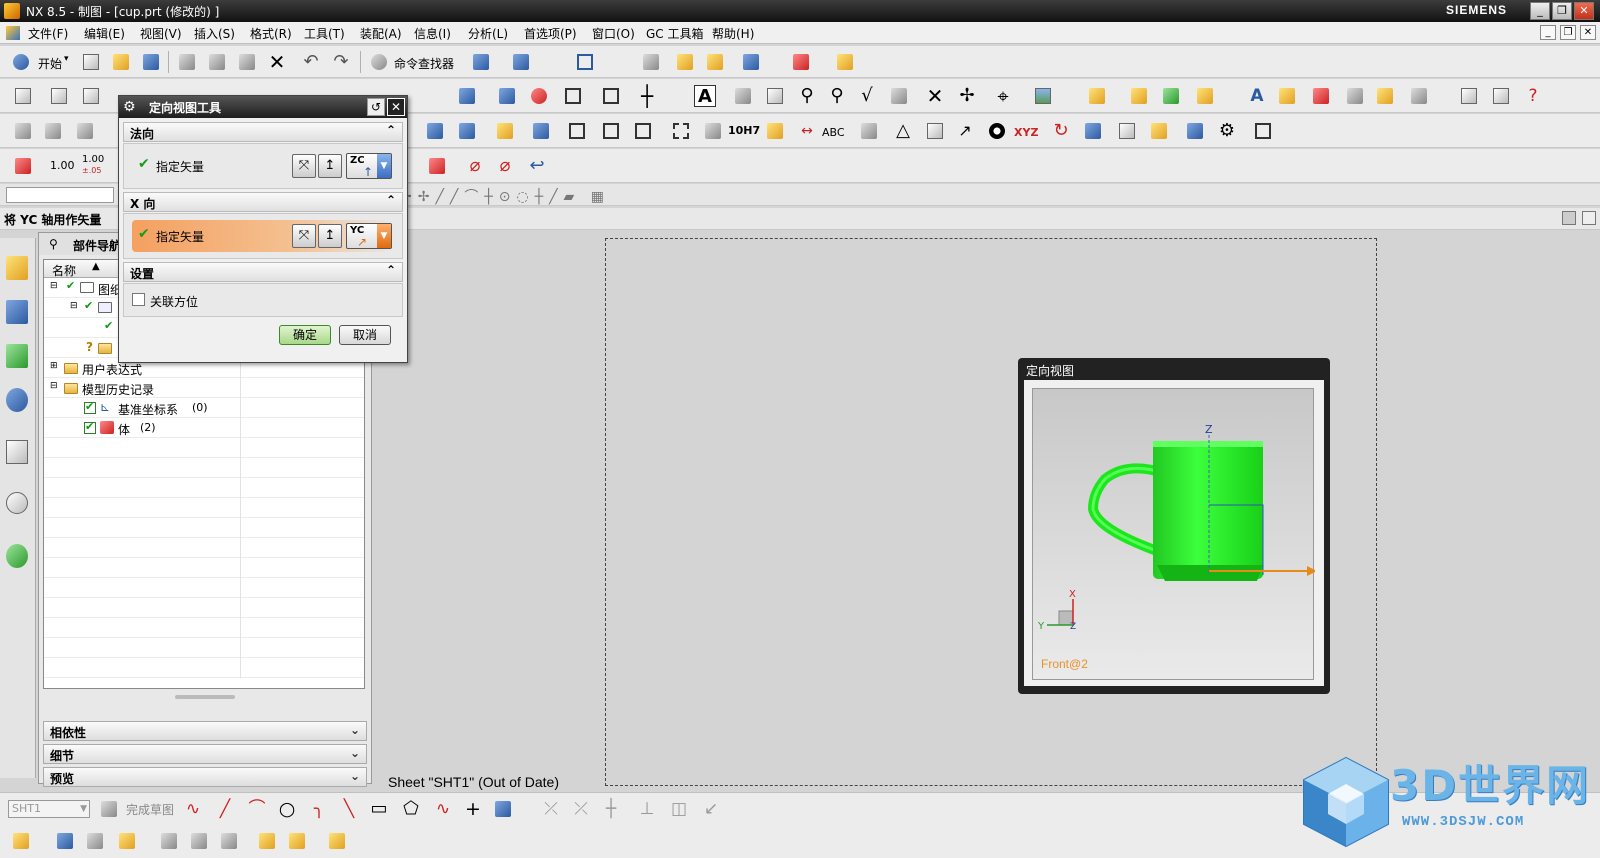  Describe the element at coordinates (1548, 32) in the screenshot. I see `mdi-minimize-button: _` at that location.